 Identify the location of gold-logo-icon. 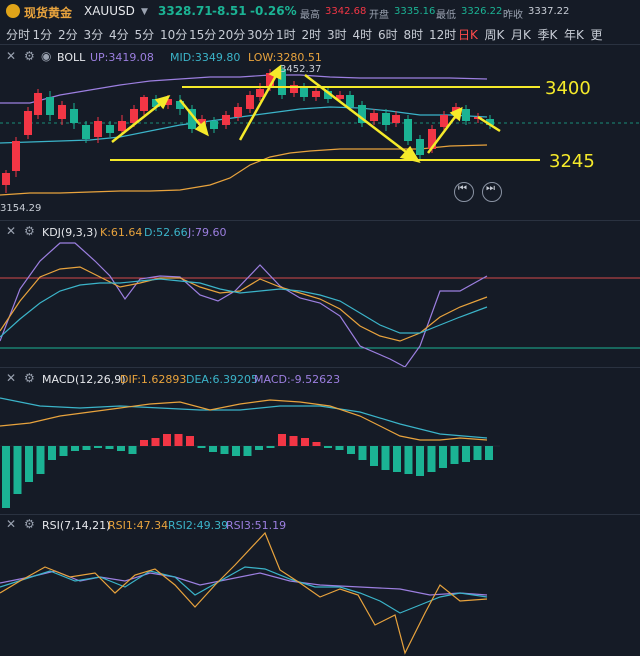
(13, 11).